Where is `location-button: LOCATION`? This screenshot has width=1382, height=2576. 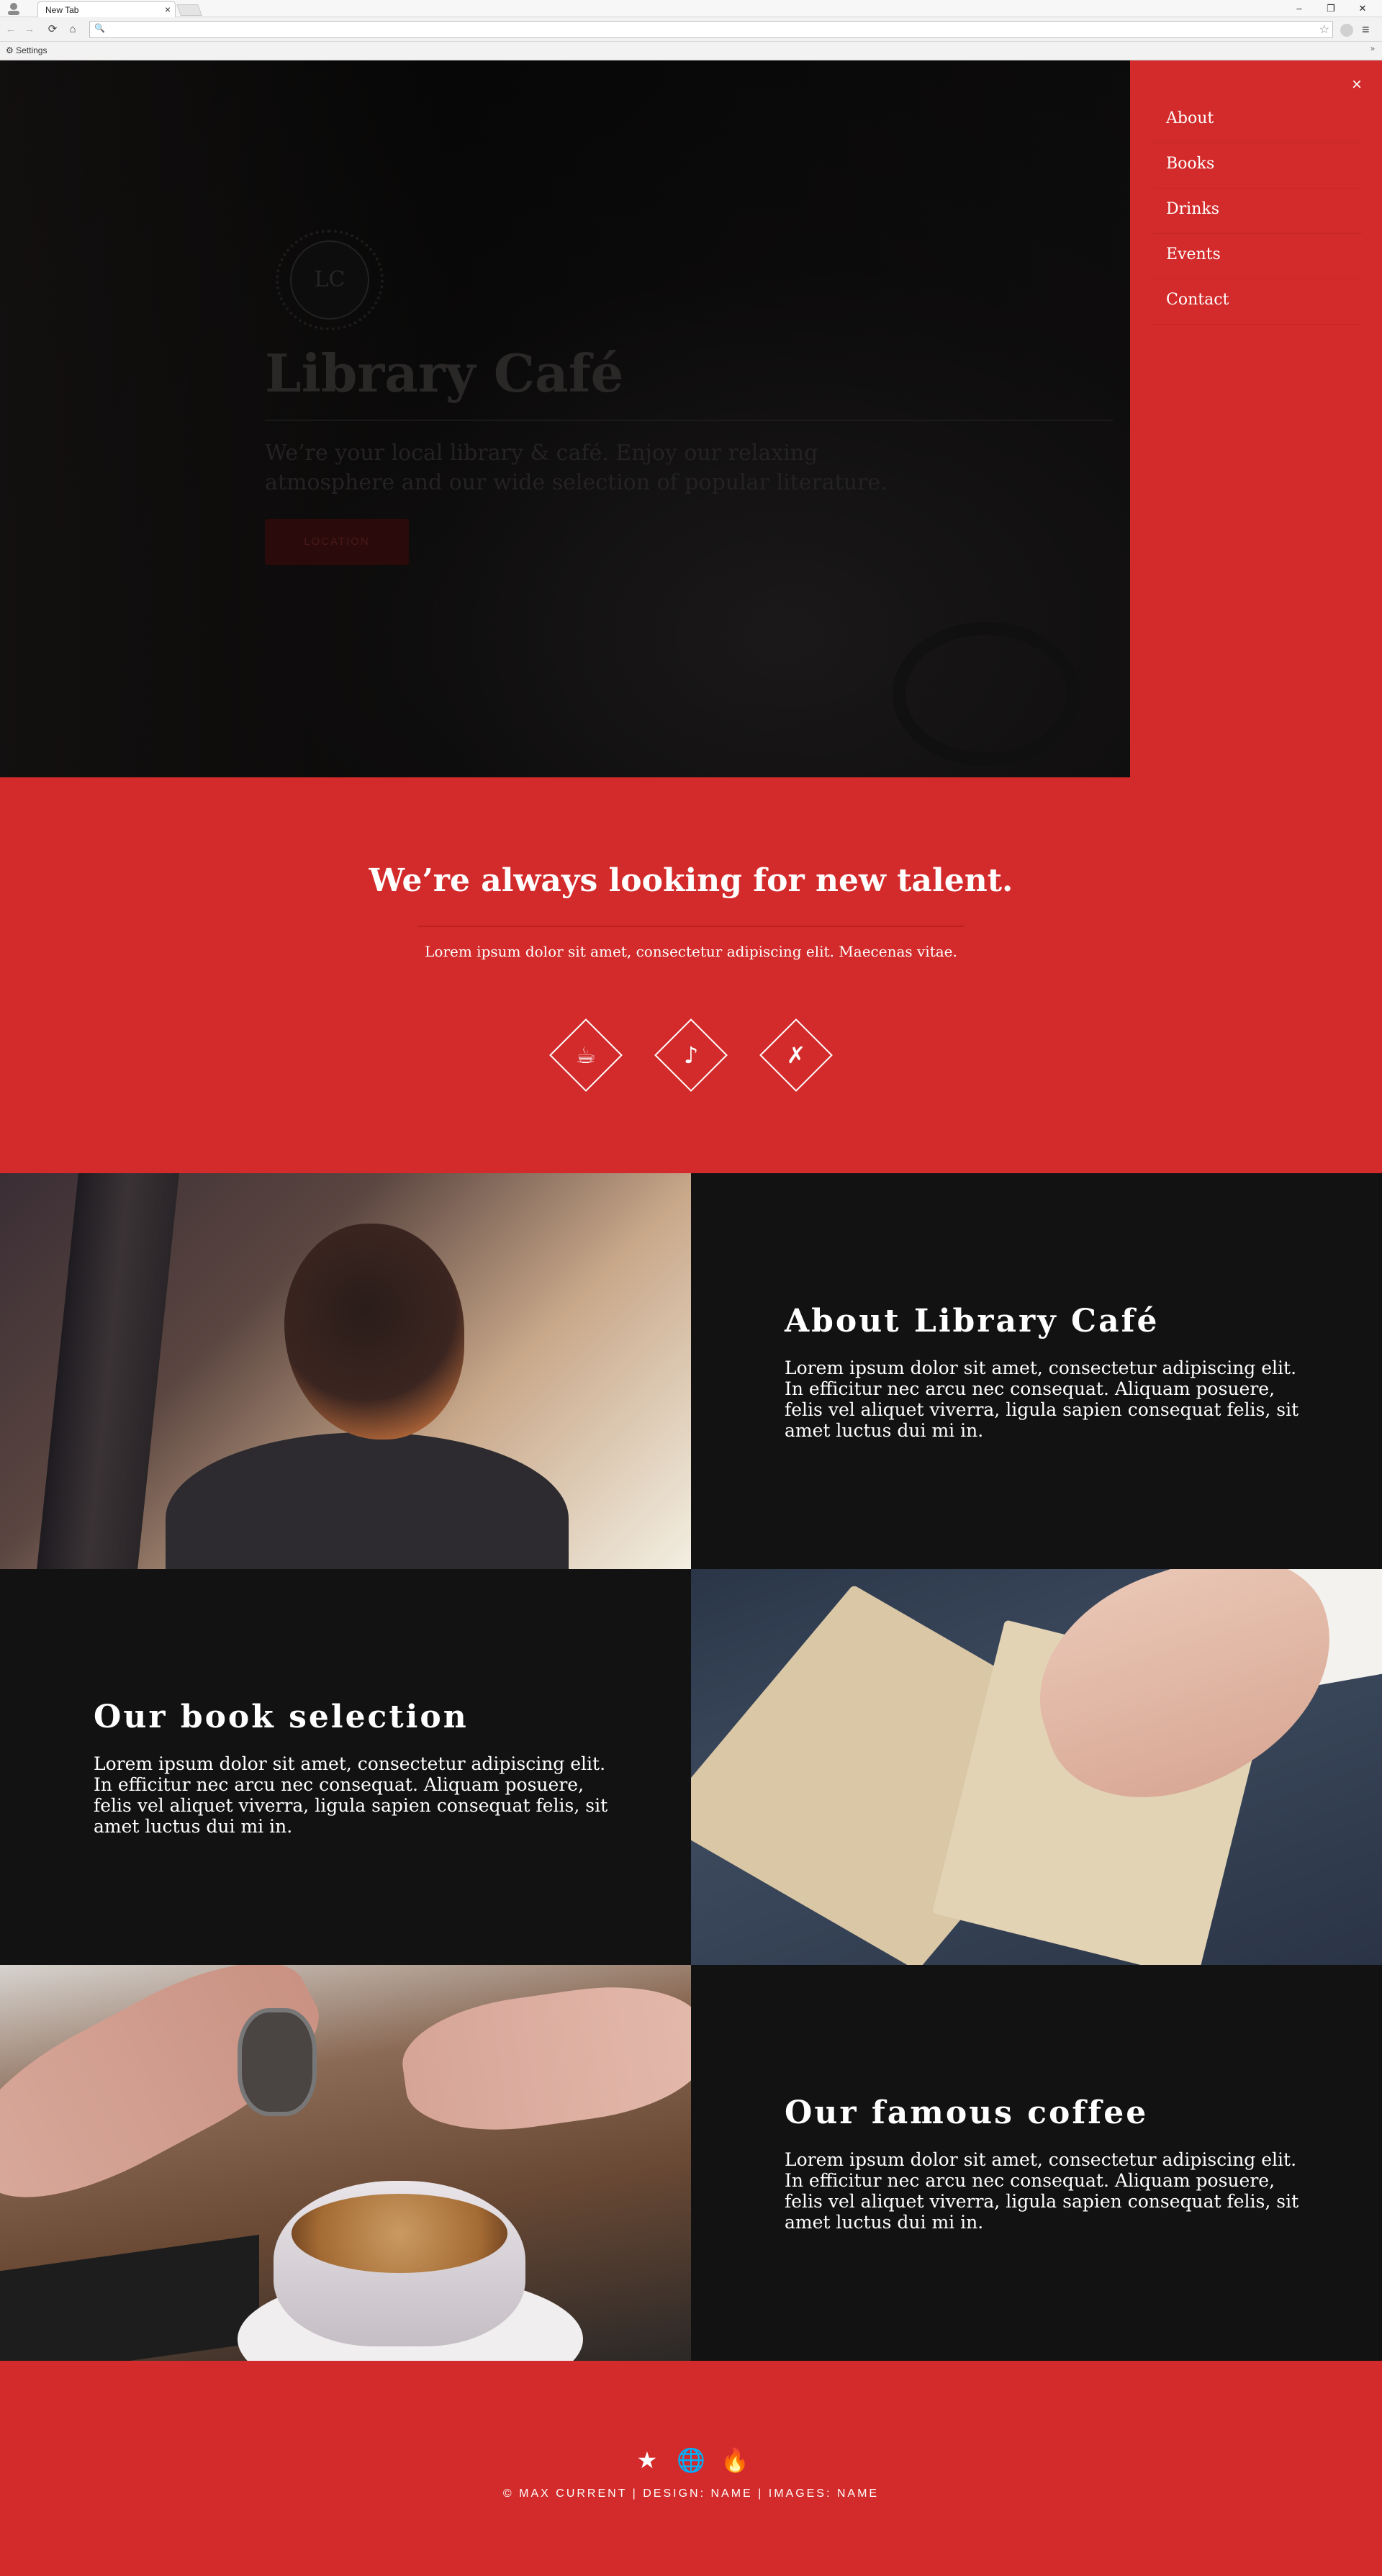 location-button: LOCATION is located at coordinates (337, 542).